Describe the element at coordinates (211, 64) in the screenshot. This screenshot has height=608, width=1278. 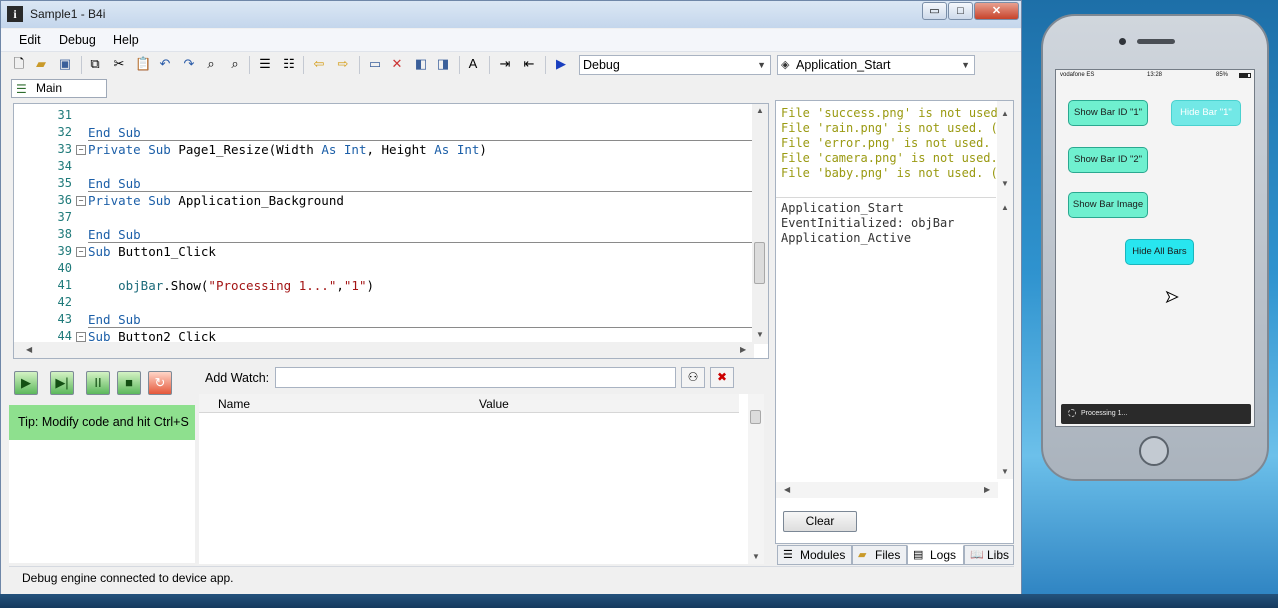
I see `find-icon: ⌕` at that location.